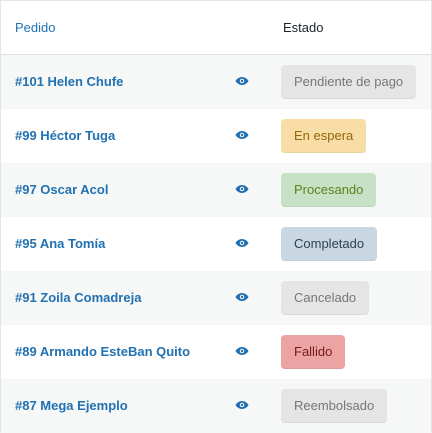 This screenshot has height=433, width=432. What do you see at coordinates (349, 81) in the screenshot?
I see `status-badge: Pendiente de pago` at bounding box center [349, 81].